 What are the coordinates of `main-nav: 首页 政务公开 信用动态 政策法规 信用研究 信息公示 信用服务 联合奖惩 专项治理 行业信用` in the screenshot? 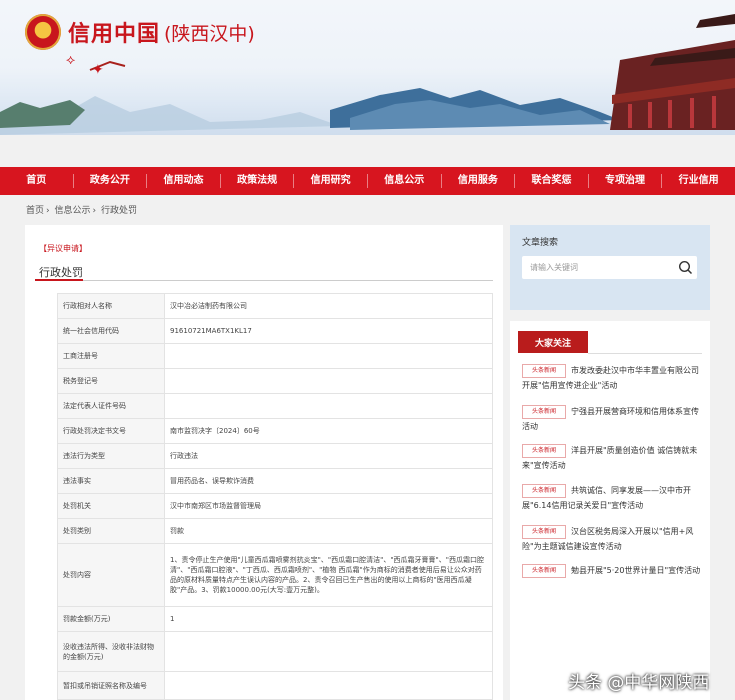 It's located at (367, 181).